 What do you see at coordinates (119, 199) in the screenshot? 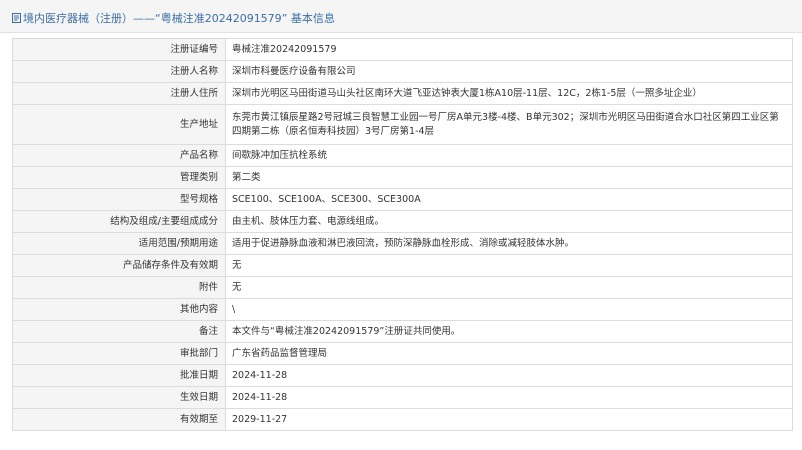
I see `row-label: 型号规格` at bounding box center [119, 199].